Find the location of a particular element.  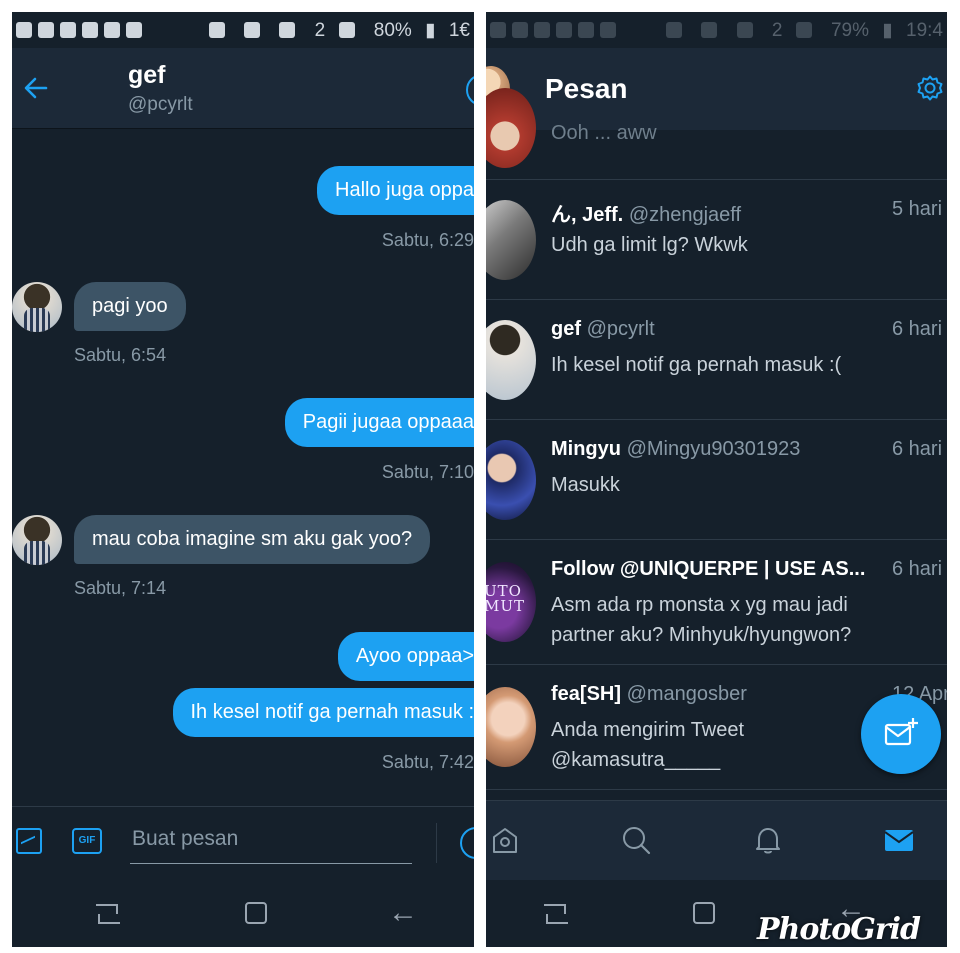

message-timestamp: Sabtu, 6:29 is located at coordinates (427, 240).